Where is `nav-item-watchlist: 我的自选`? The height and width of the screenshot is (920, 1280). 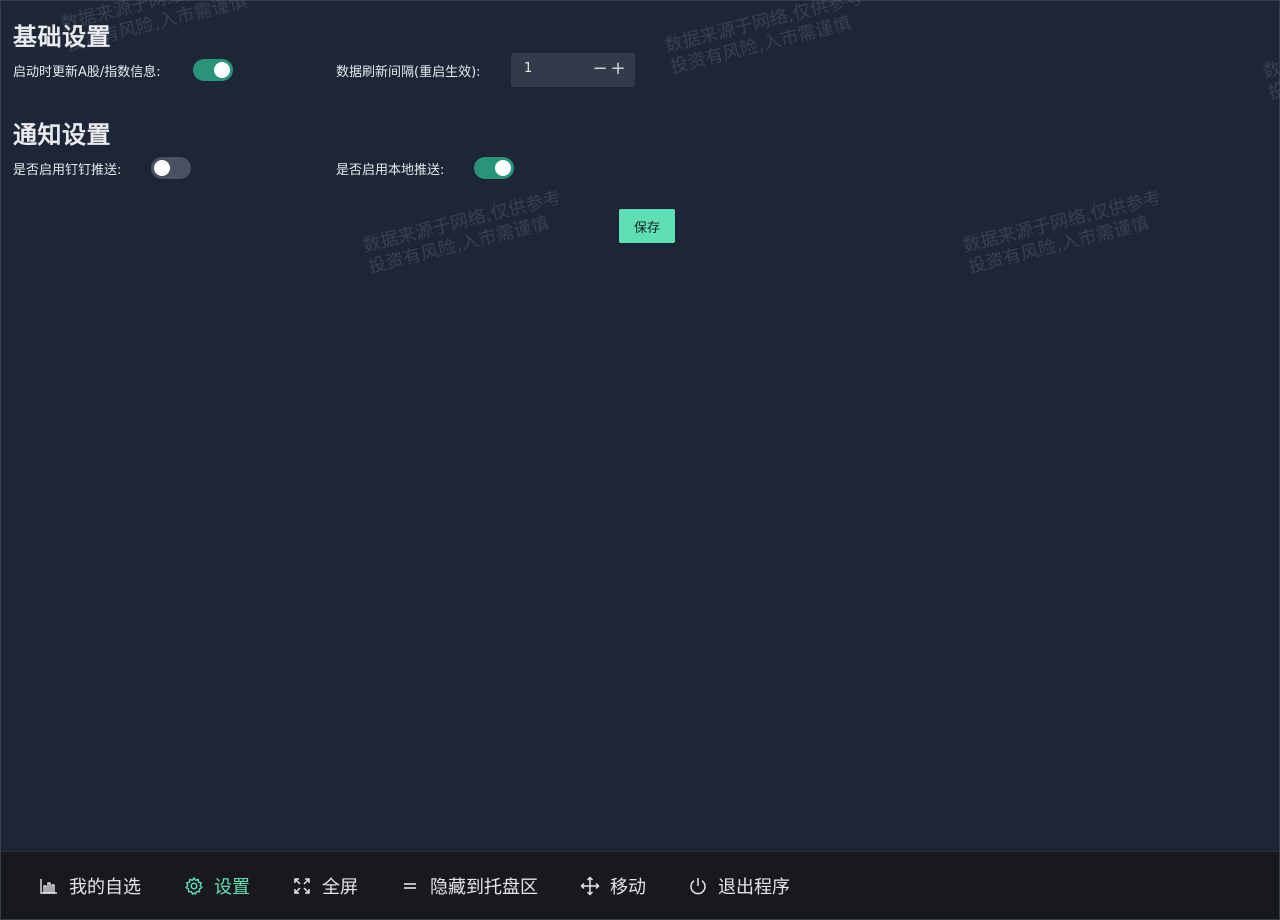 nav-item-watchlist: 我的自选 is located at coordinates (90, 886).